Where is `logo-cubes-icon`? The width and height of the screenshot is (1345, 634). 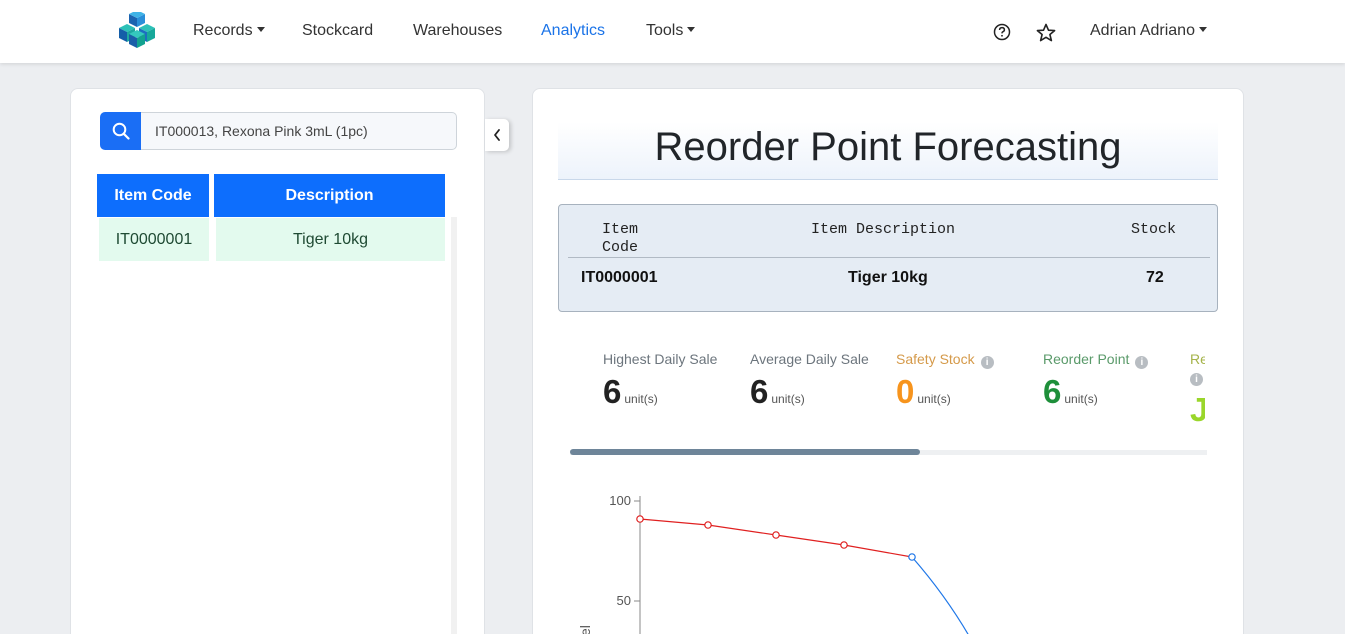 logo-cubes-icon is located at coordinates (137, 31).